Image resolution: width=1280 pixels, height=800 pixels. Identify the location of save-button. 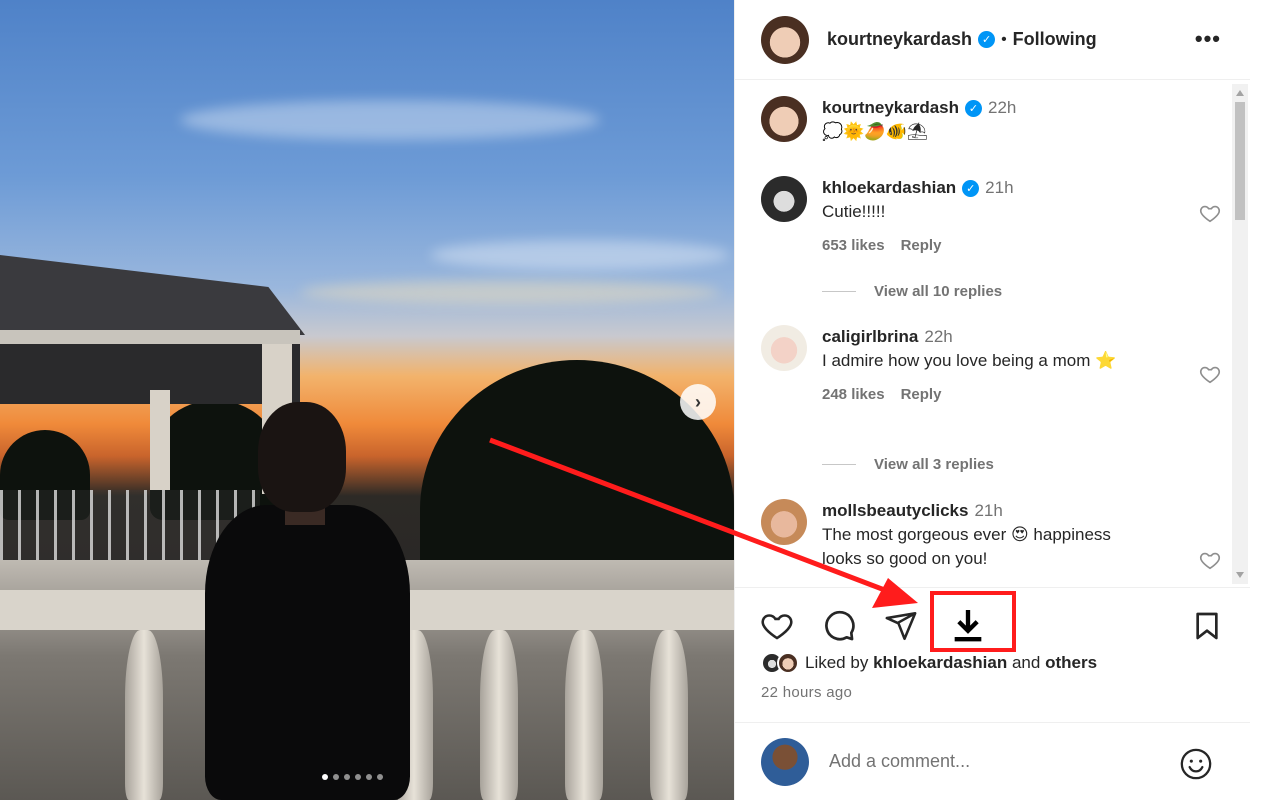
(1207, 626).